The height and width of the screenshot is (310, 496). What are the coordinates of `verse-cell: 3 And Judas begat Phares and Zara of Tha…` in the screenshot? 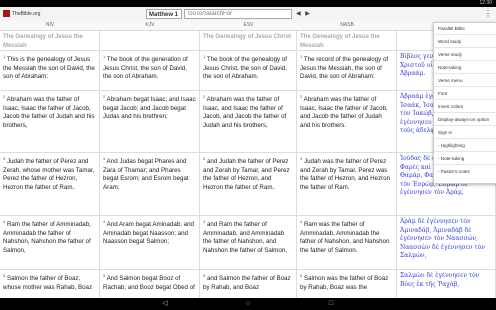 It's located at (150, 183).